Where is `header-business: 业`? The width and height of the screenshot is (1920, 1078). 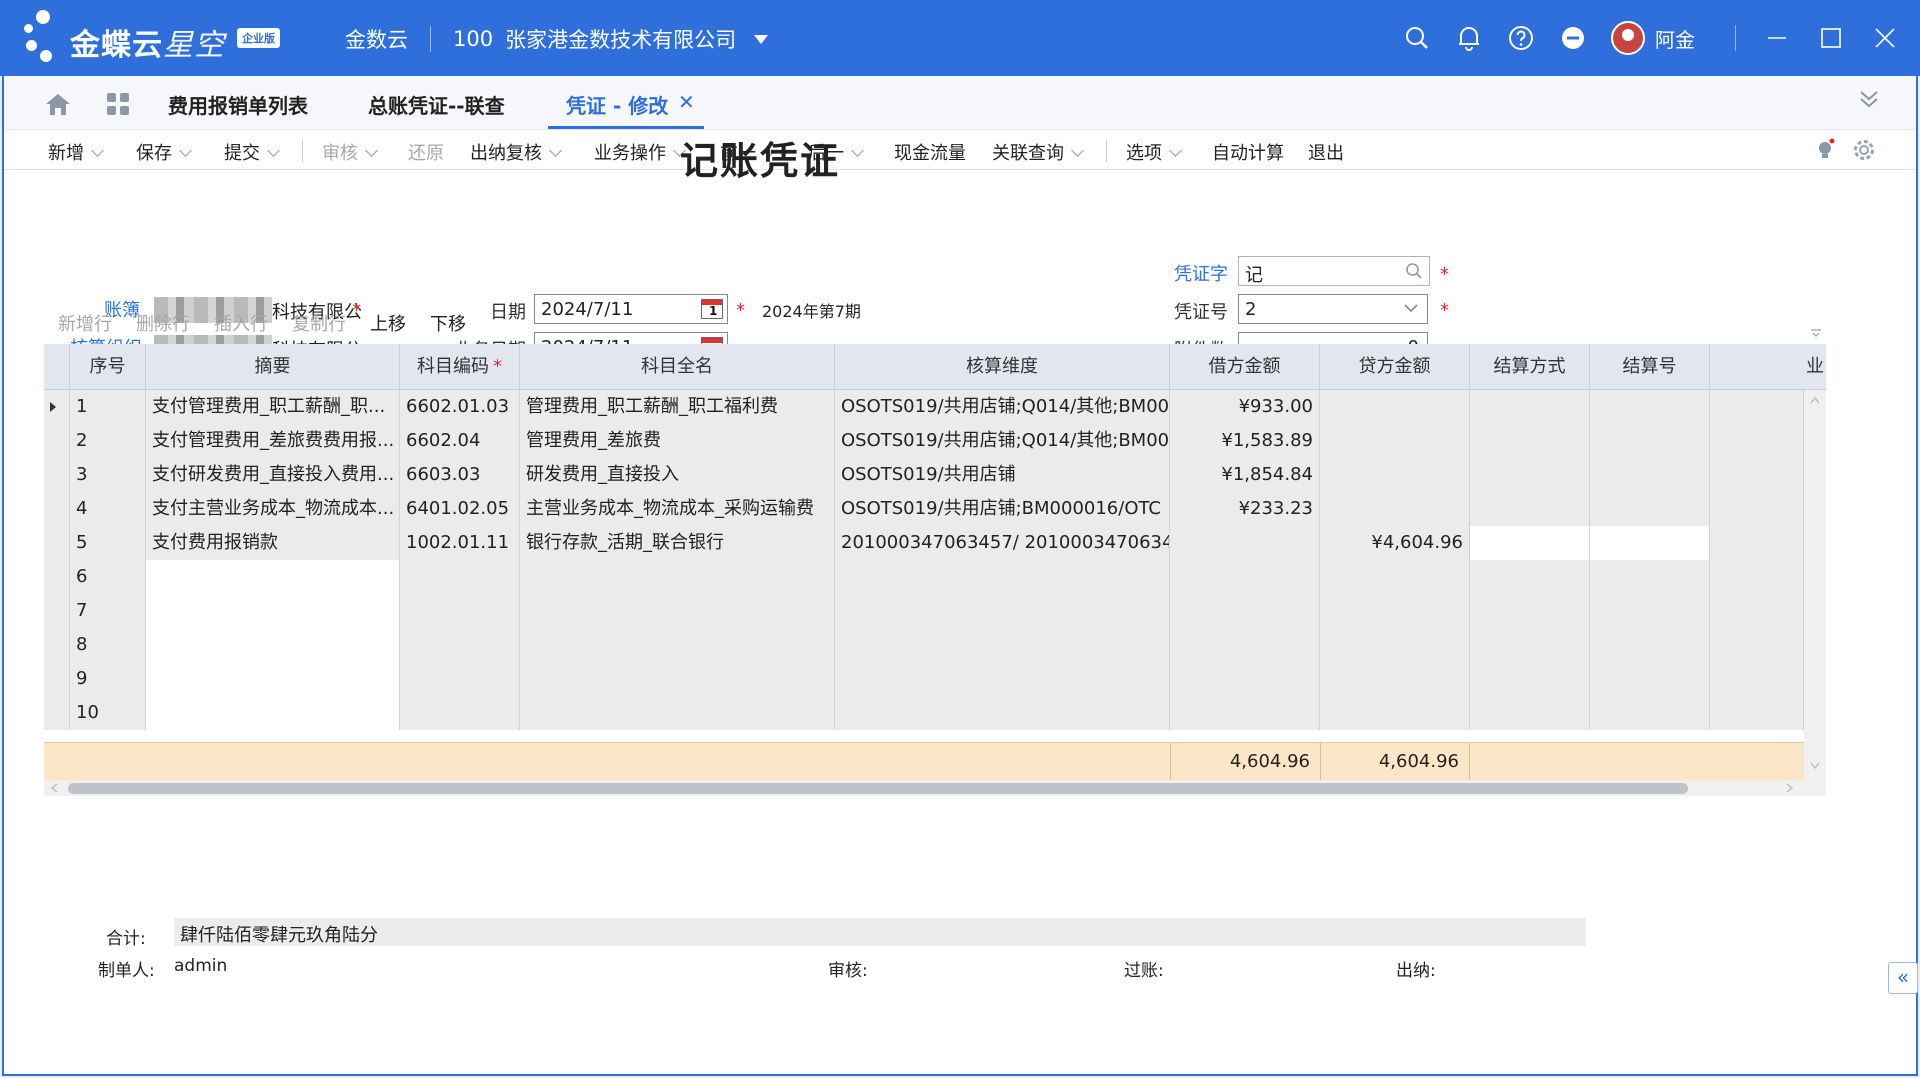 header-business: 业 is located at coordinates (1768, 367).